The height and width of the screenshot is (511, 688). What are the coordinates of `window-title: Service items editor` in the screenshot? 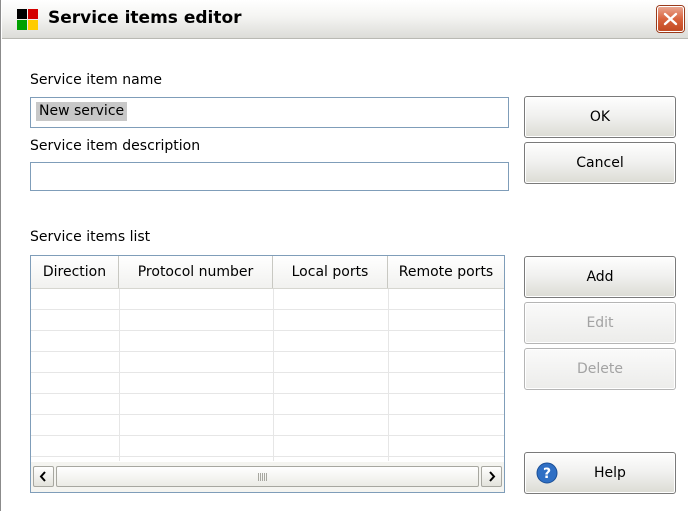 It's located at (145, 18).